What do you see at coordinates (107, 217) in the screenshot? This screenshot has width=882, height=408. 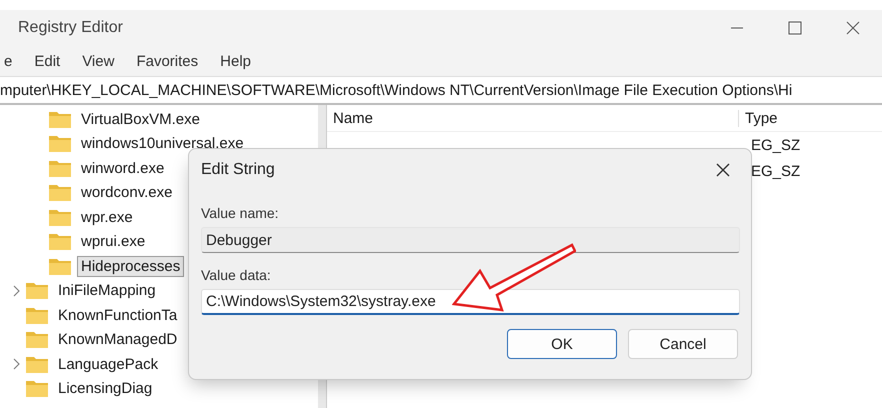 I see `tree-item: wpr.exe` at bounding box center [107, 217].